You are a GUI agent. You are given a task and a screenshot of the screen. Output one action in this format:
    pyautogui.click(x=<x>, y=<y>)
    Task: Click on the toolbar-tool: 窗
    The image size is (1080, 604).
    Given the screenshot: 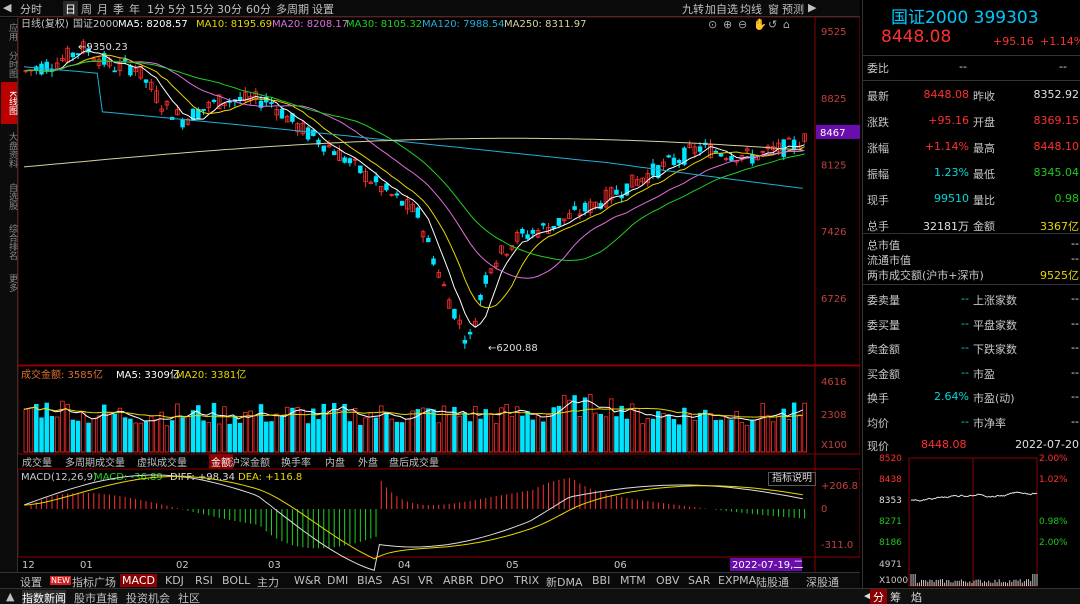 What is the action you would take?
    pyautogui.click(x=773, y=9)
    